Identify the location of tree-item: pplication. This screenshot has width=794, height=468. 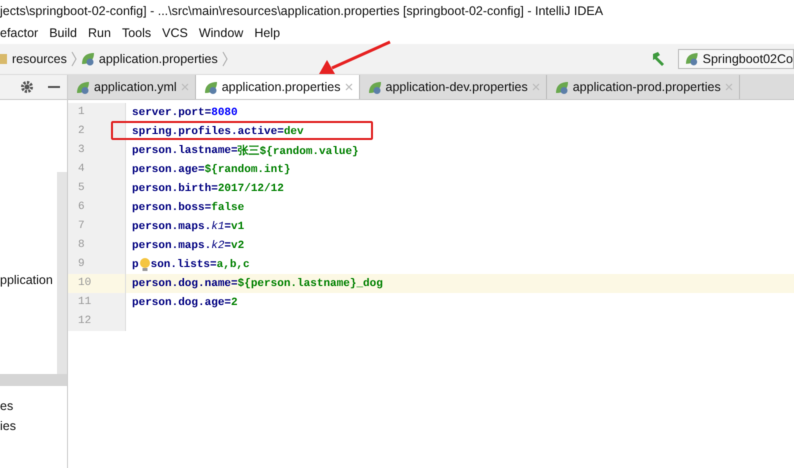
(33, 280).